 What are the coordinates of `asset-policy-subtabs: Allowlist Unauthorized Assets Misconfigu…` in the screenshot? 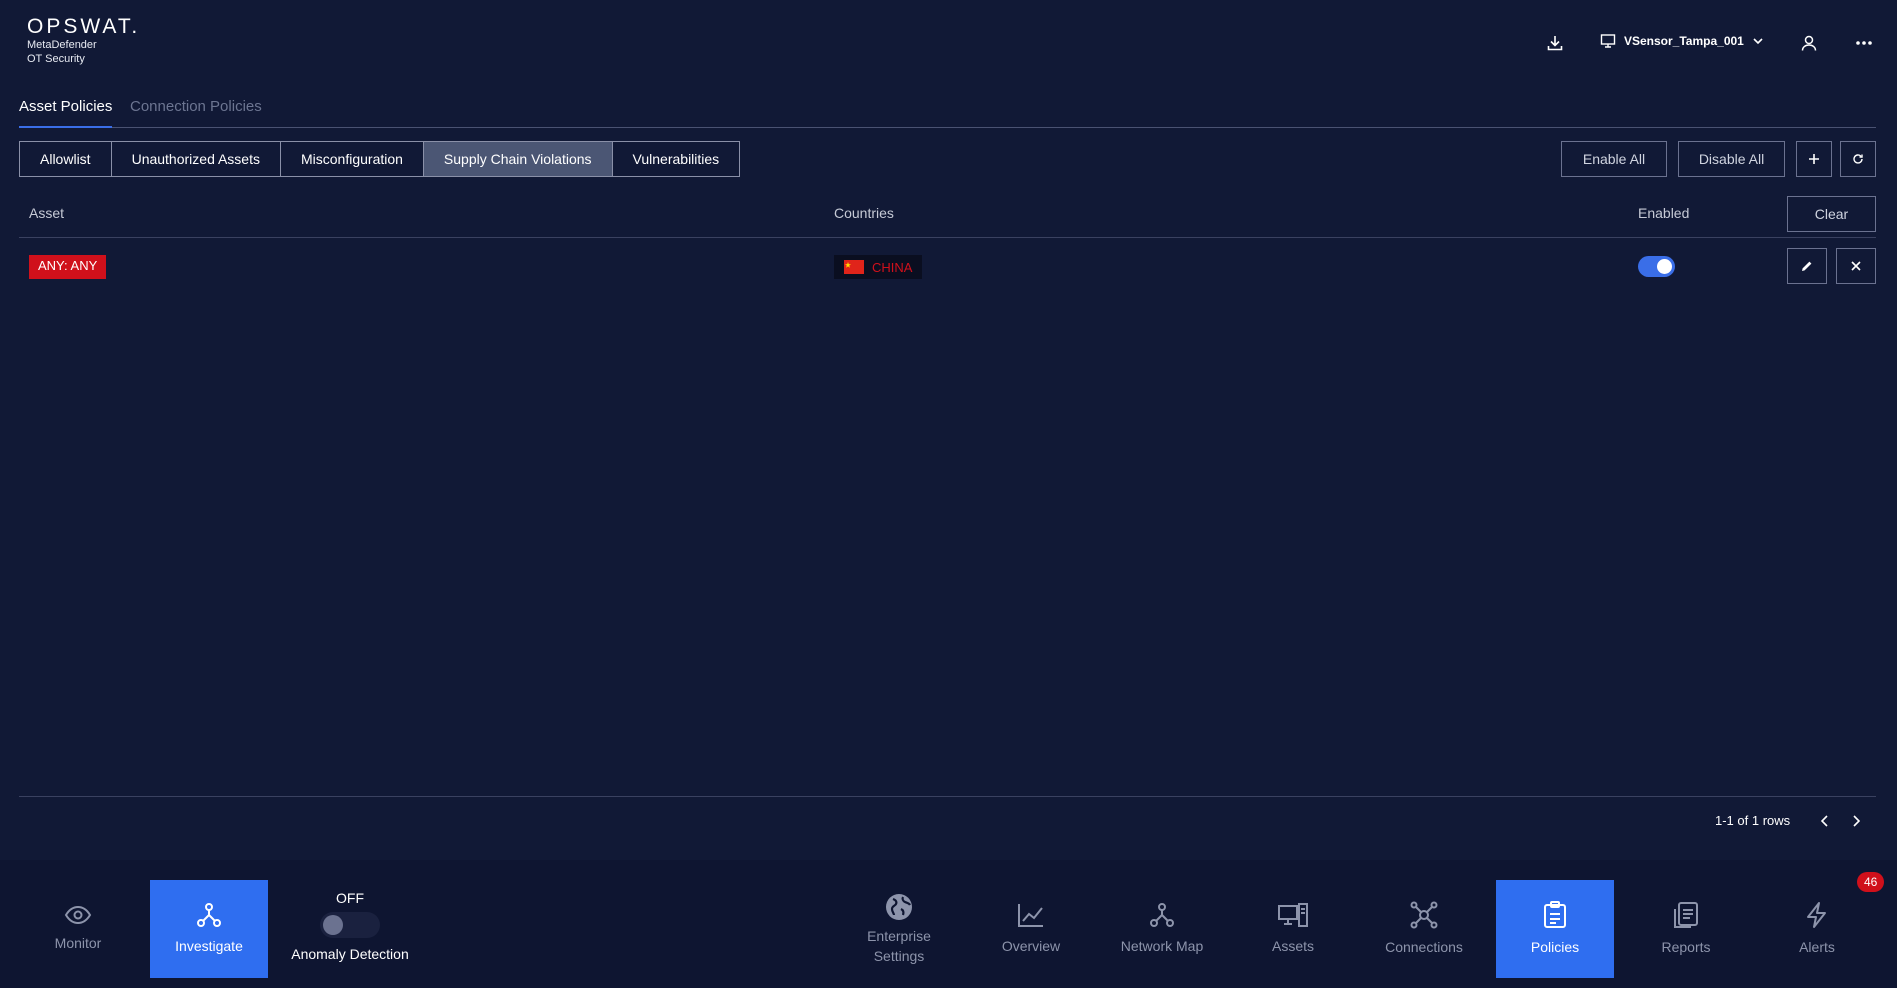 It's located at (380, 159).